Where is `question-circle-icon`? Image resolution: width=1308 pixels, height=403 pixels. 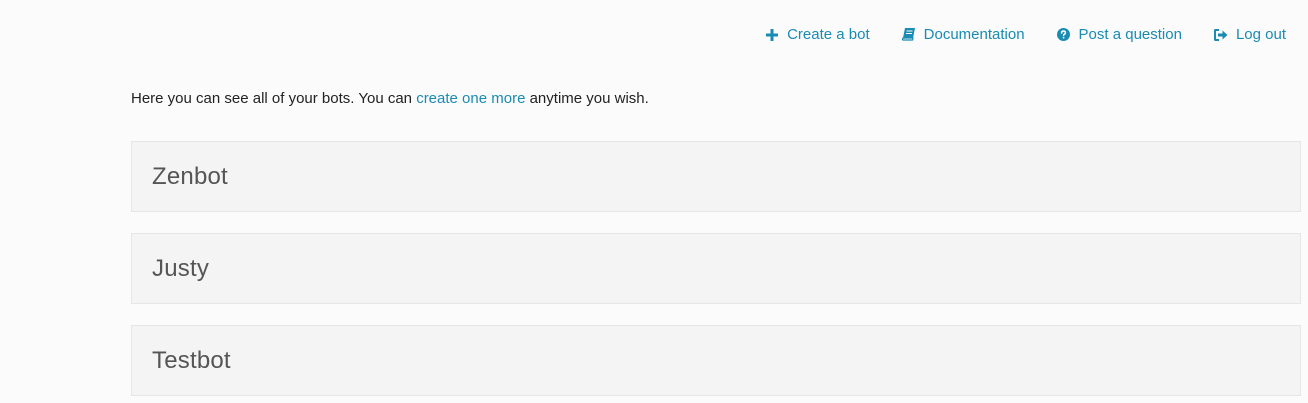
question-circle-icon is located at coordinates (1064, 35).